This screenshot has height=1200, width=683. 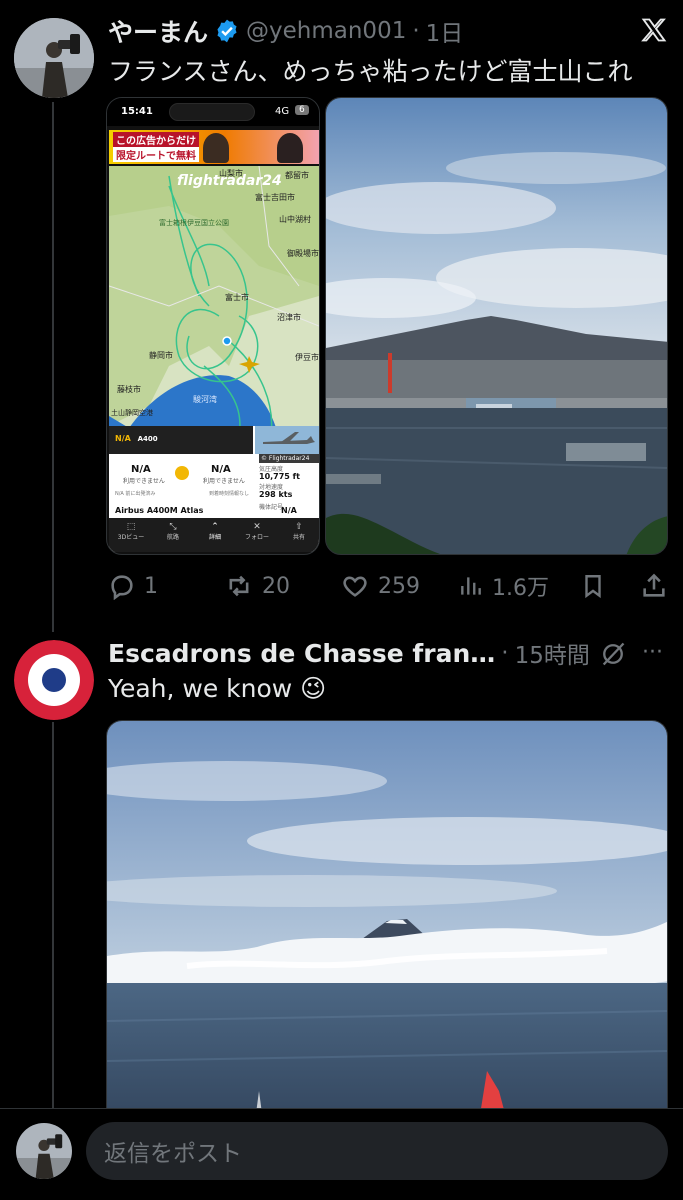 I want to click on map-label-airport: 土山静岡空港, so click(x=132, y=413).